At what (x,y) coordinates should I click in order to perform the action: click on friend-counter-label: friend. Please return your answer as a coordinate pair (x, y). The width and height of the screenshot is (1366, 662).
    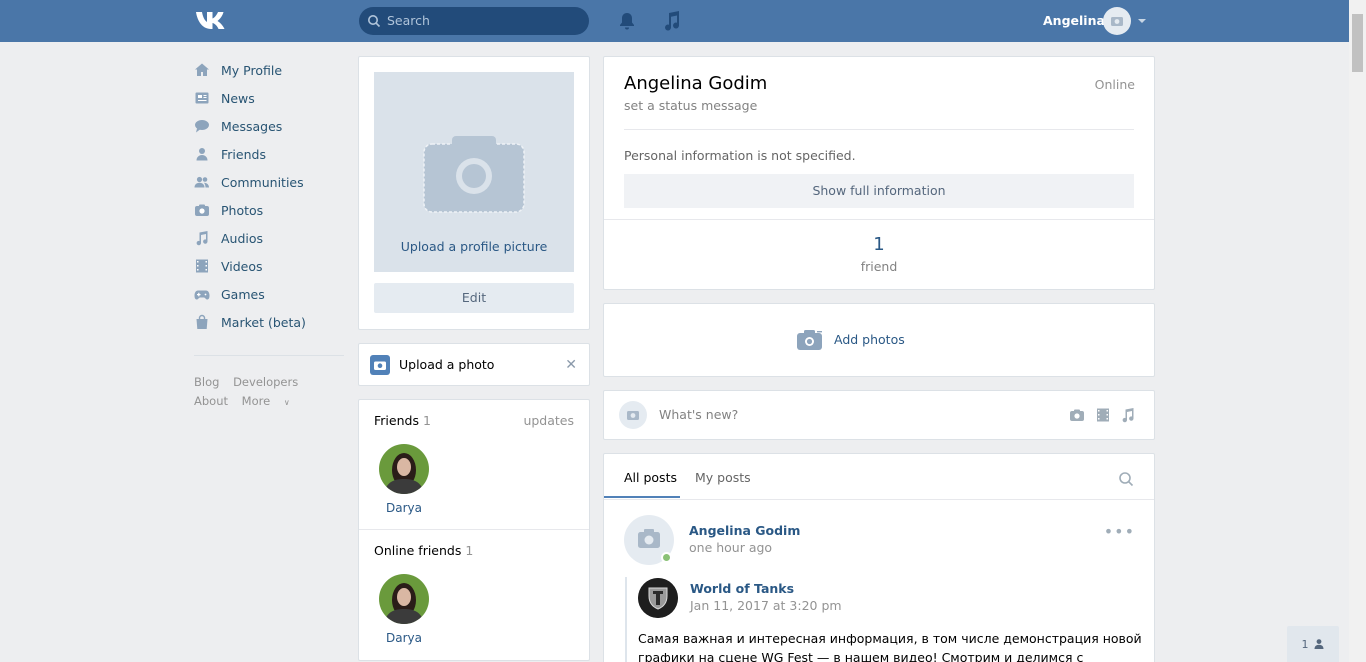
    Looking at the image, I should click on (879, 266).